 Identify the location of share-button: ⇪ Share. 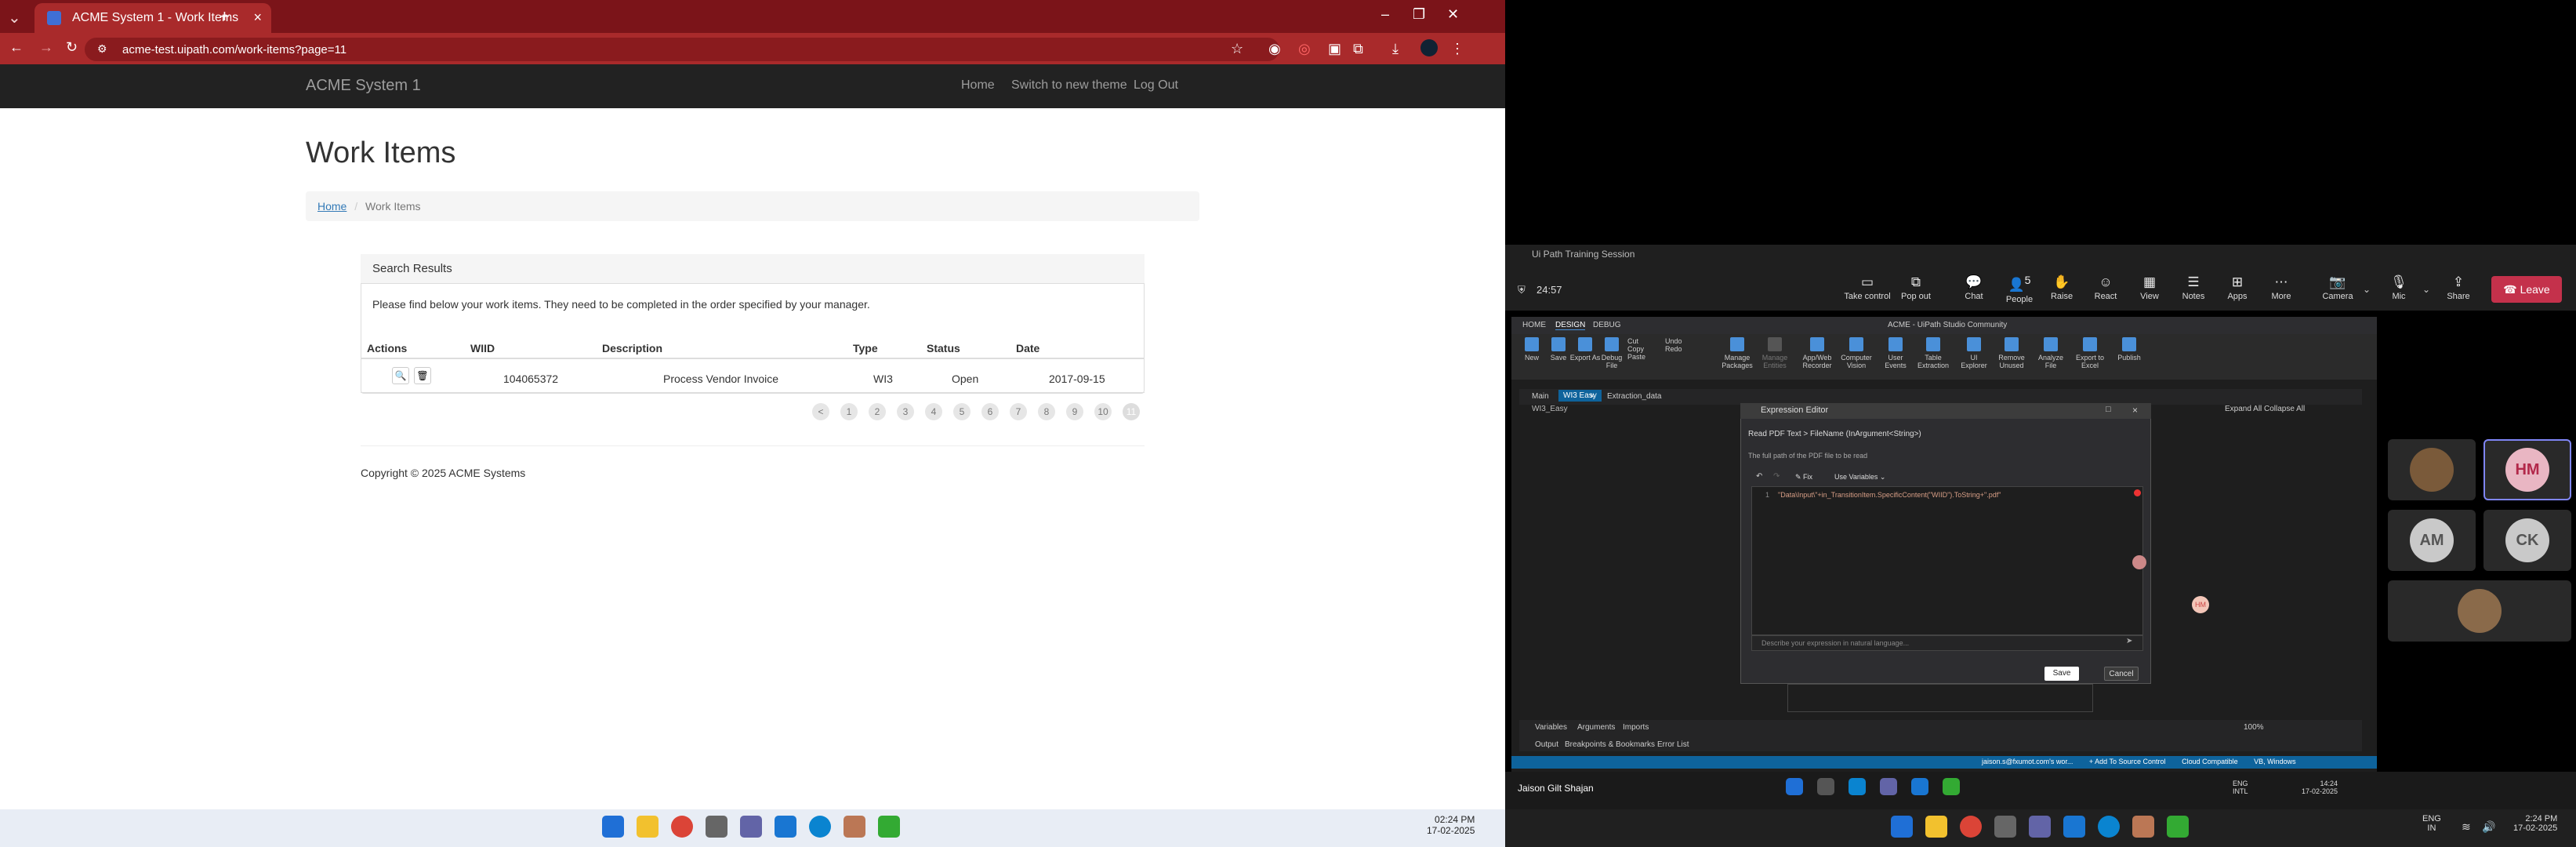
(2459, 287).